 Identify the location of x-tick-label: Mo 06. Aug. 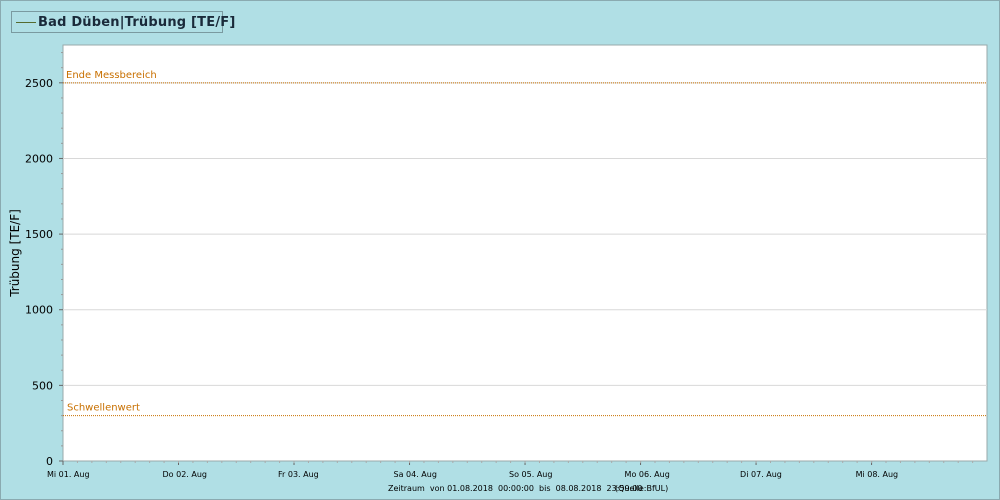
(647, 474).